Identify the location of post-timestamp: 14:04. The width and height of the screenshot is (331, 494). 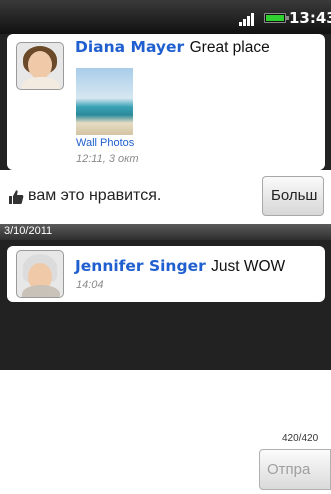
(90, 285).